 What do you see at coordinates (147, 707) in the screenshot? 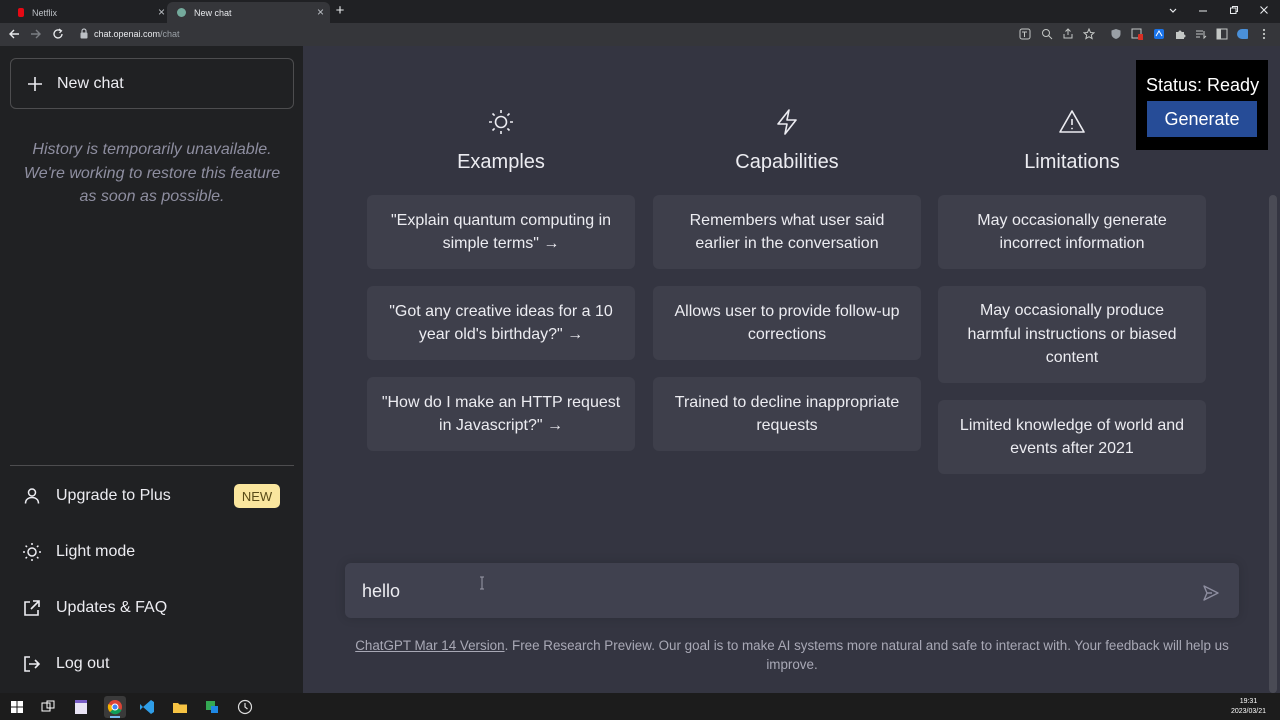
I see `vscode-app-icon` at bounding box center [147, 707].